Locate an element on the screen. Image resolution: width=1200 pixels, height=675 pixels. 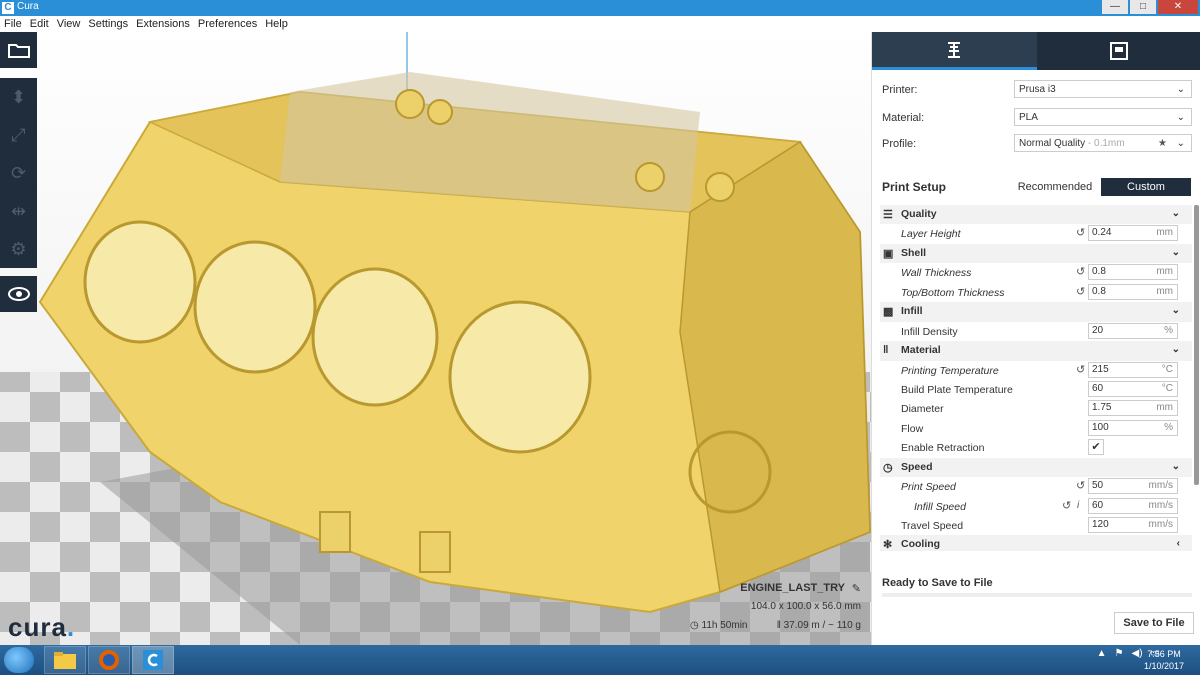
top-bottom-thickness-input: 0.8 mm is located at coordinates (1133, 291).